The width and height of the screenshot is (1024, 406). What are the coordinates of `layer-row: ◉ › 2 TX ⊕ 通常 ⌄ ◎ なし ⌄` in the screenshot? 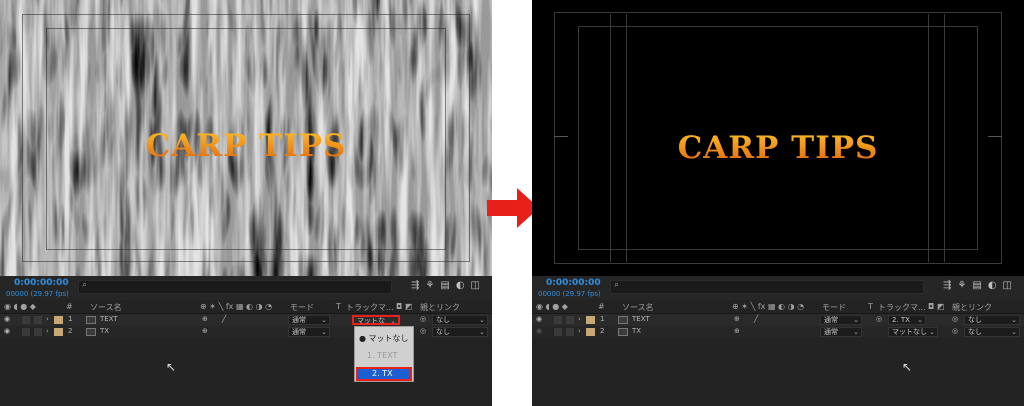 It's located at (246, 332).